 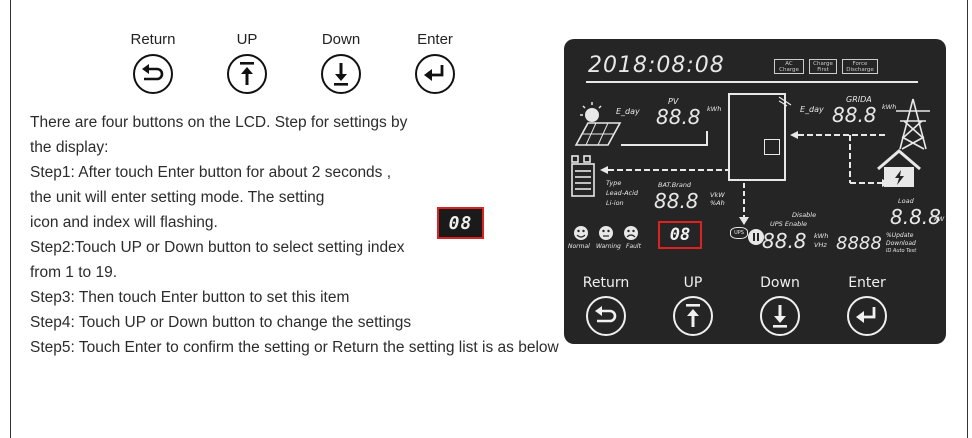 I want to click on update-unit-3: ID Auto Test, so click(x=901, y=251).